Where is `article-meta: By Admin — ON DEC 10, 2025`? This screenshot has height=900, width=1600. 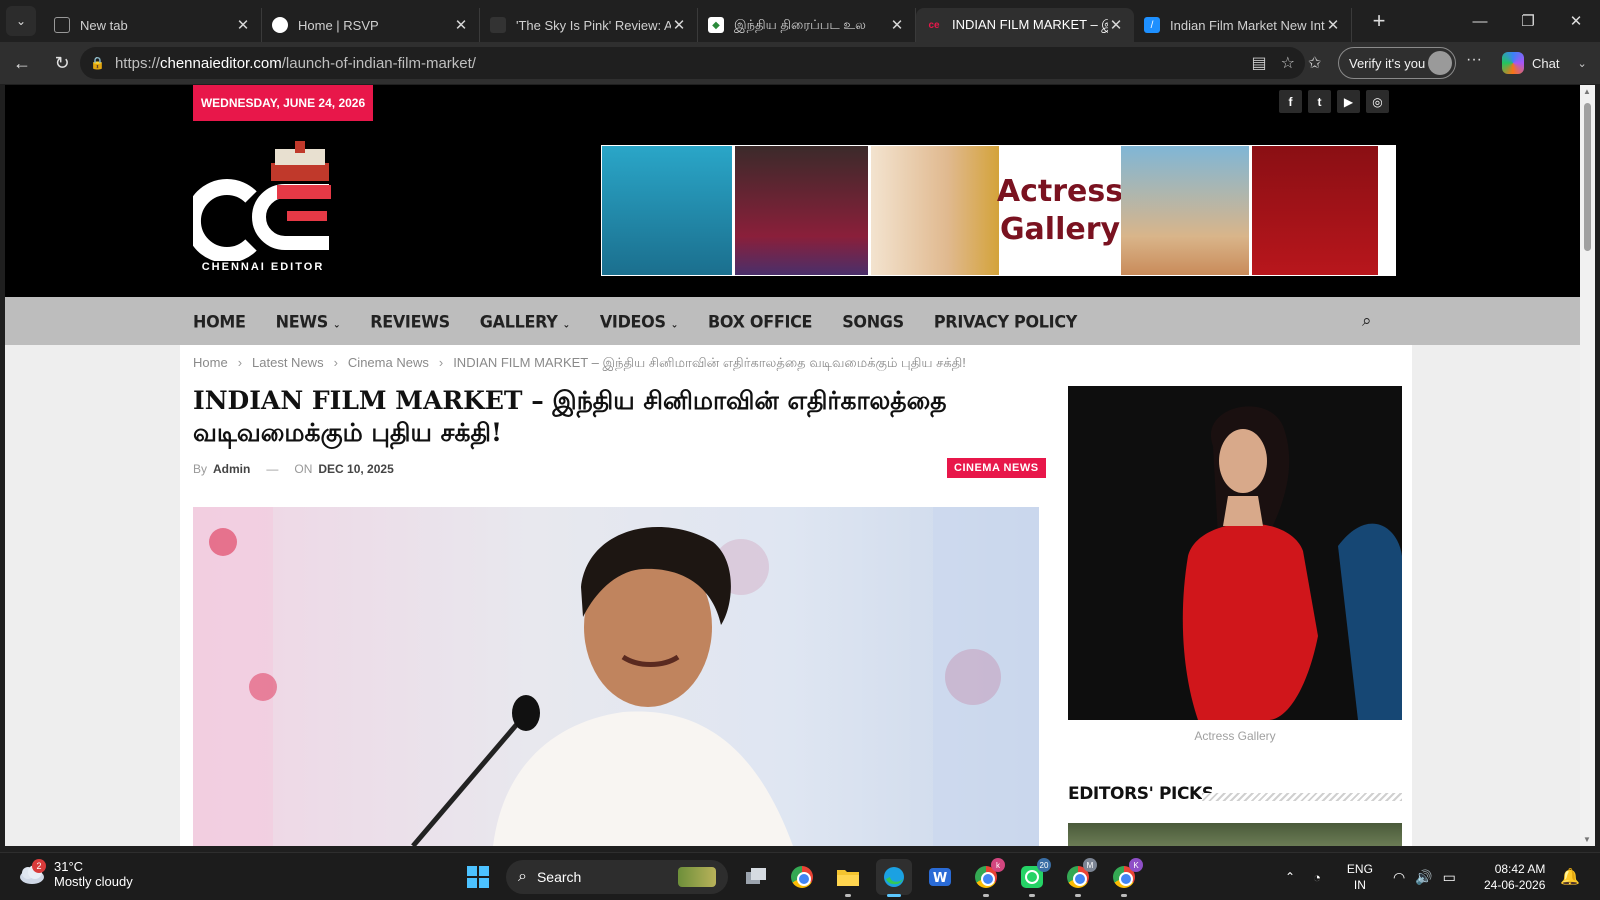 article-meta: By Admin — ON DEC 10, 2025 is located at coordinates (293, 469).